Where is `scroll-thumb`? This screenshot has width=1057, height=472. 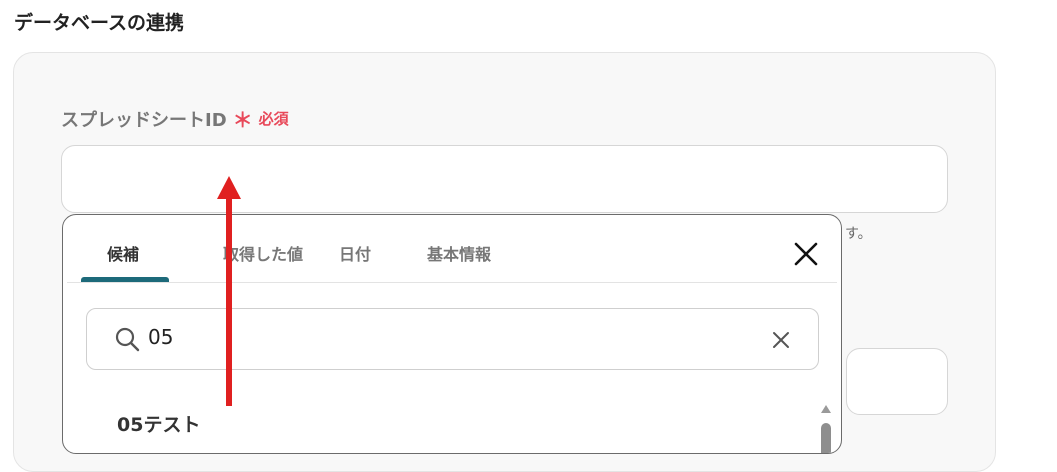 scroll-thumb is located at coordinates (826, 438).